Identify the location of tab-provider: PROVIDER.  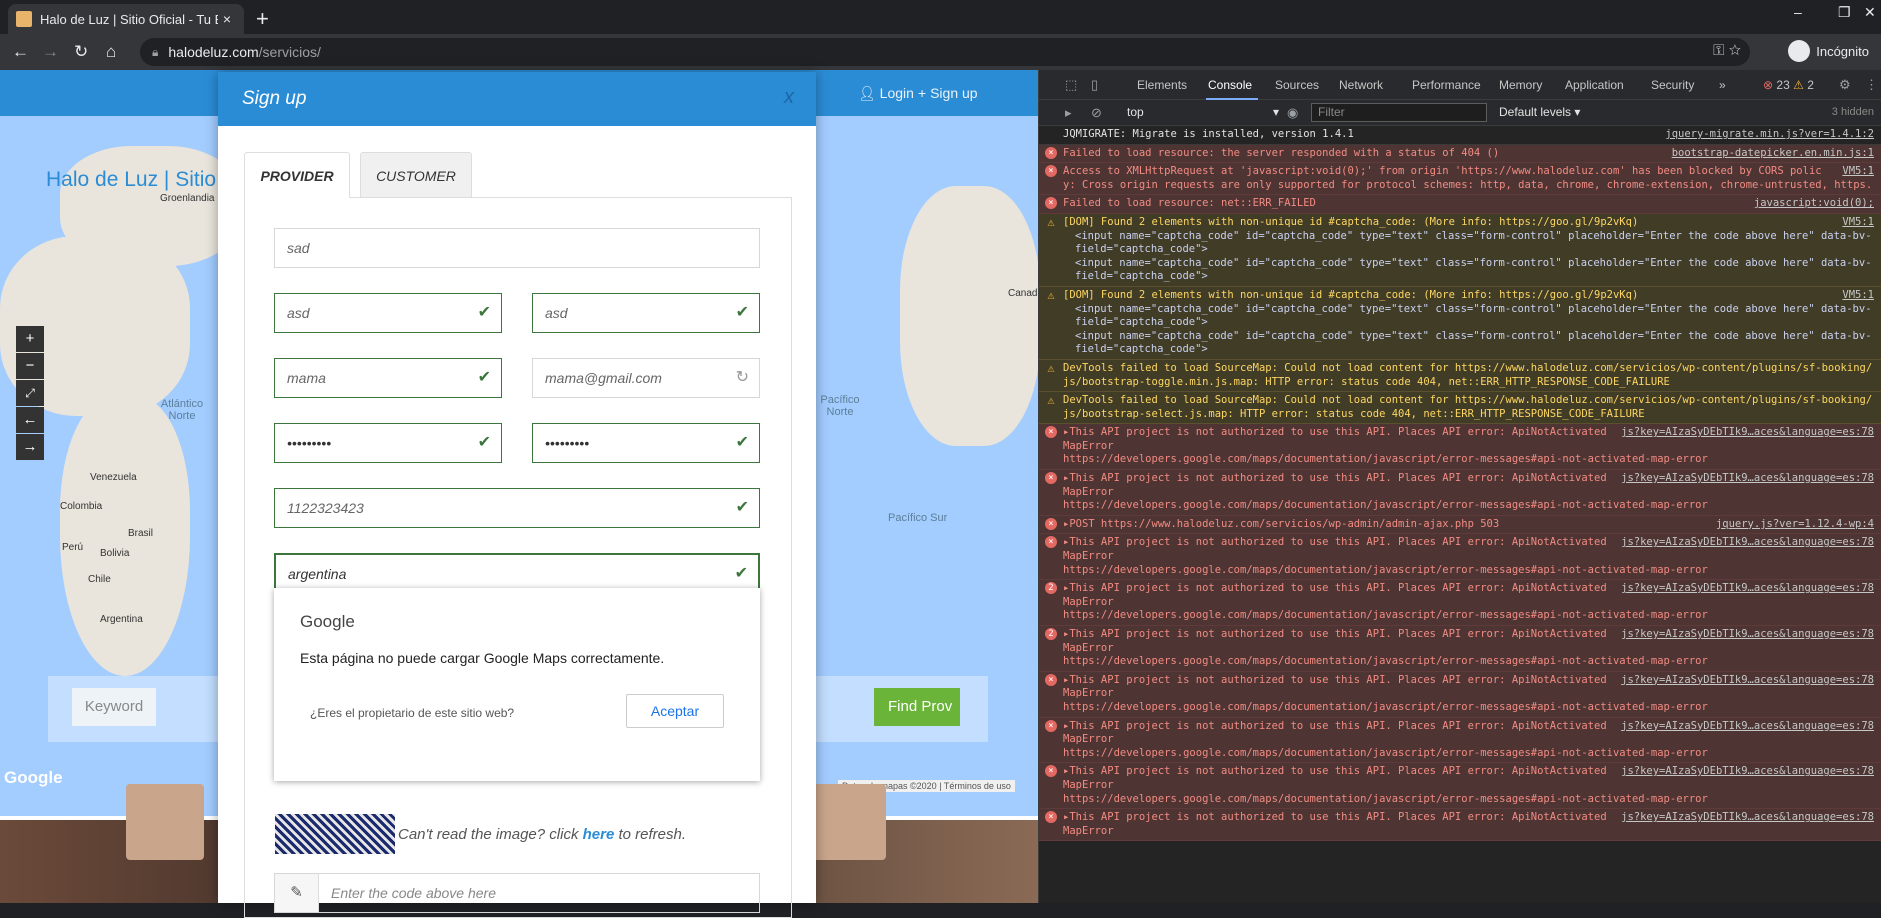
(297, 175).